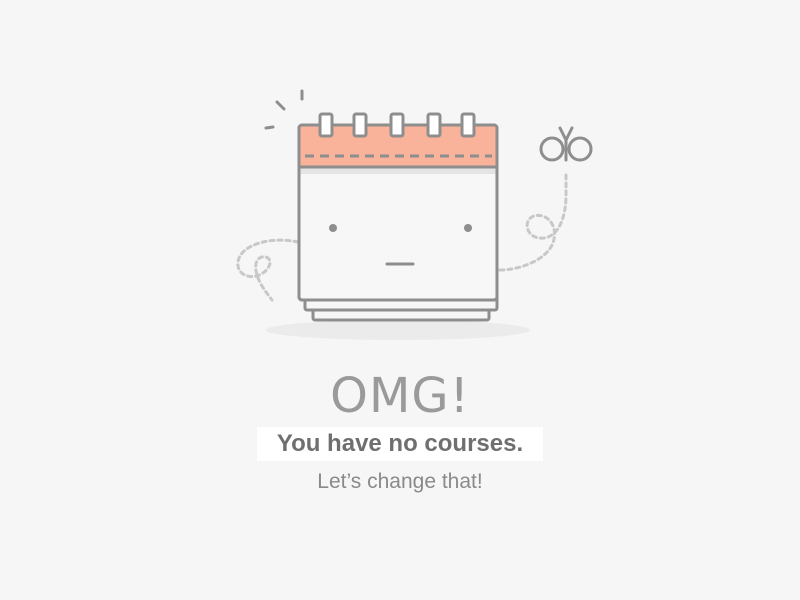 Image resolution: width=800 pixels, height=600 pixels. Describe the element at coordinates (400, 481) in the screenshot. I see `empty-state-cta: Let’s change that!` at that location.